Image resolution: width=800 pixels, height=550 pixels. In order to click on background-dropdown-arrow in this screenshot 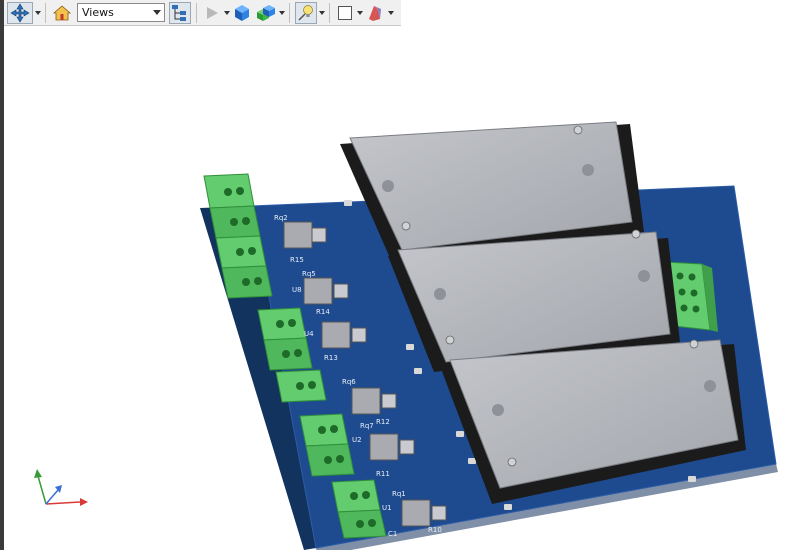, I will do `click(359, 13)`.